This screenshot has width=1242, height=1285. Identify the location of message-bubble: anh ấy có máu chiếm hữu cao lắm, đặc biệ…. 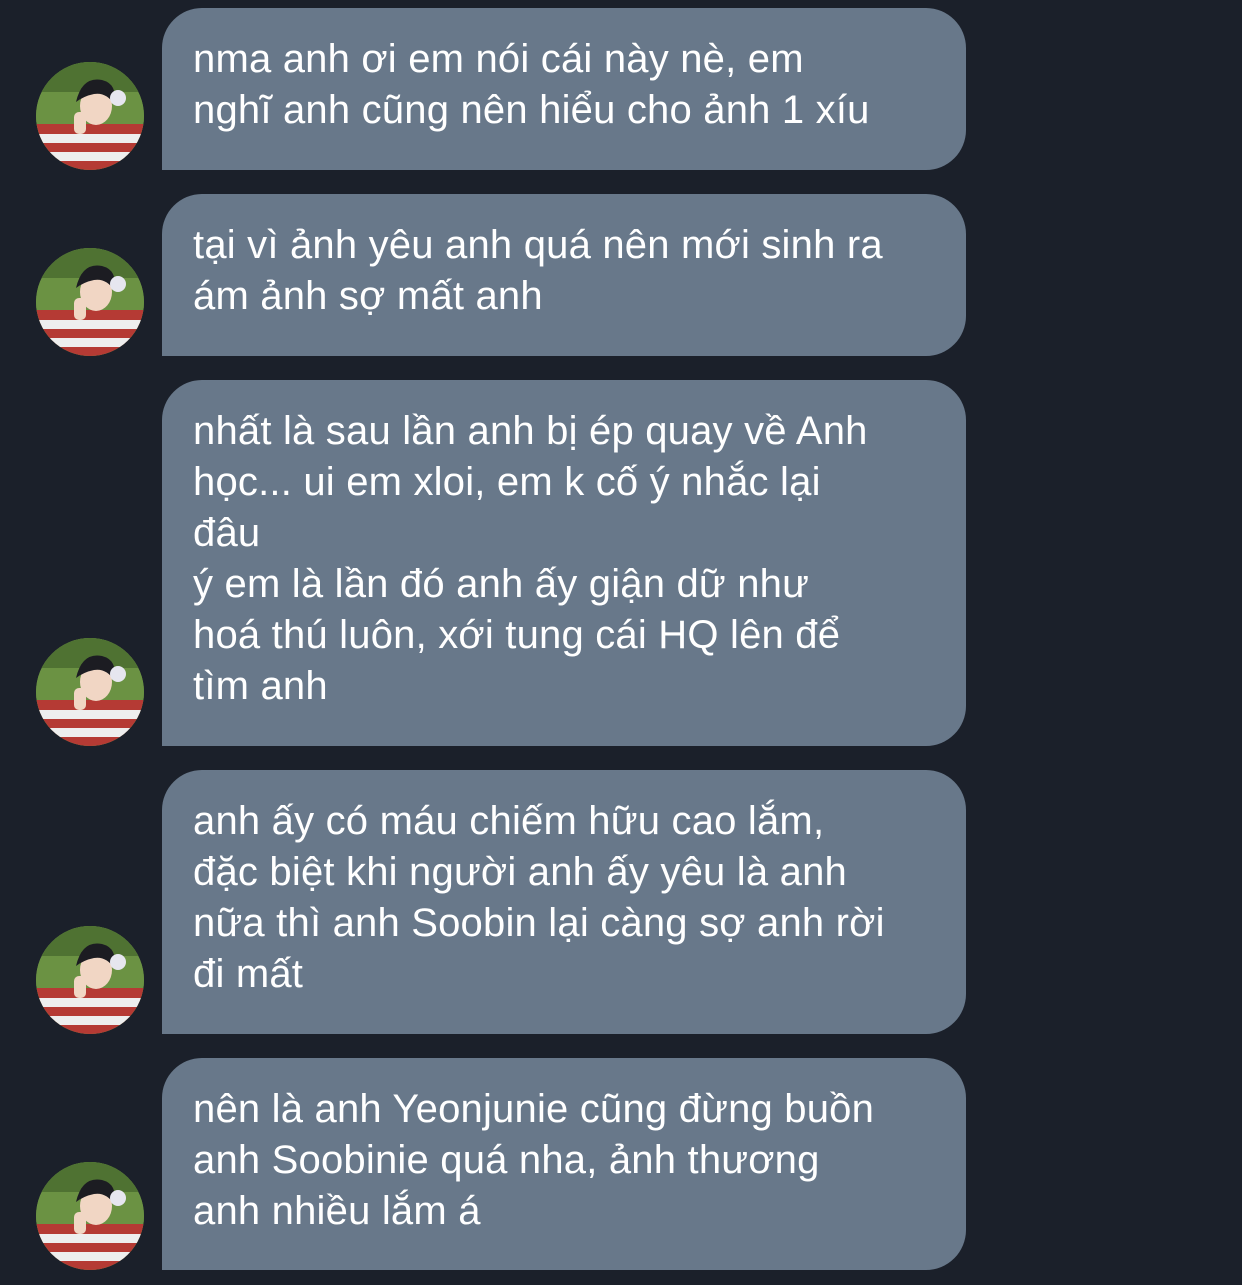
(564, 902).